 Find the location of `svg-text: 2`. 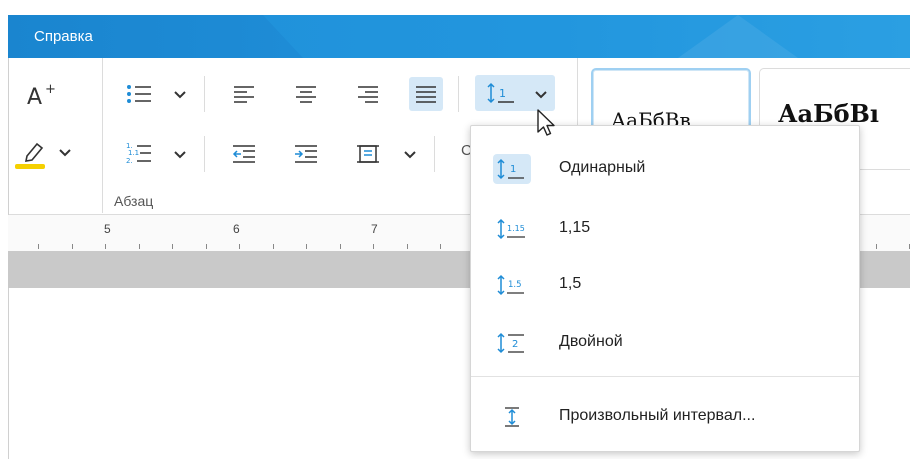

svg-text: 2 is located at coordinates (515, 344).